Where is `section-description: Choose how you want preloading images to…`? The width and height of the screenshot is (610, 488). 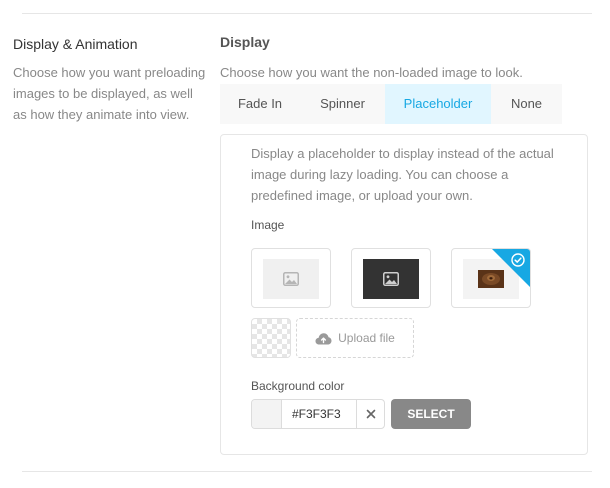 section-description: Choose how you want preloading images to… is located at coordinates (109, 93).